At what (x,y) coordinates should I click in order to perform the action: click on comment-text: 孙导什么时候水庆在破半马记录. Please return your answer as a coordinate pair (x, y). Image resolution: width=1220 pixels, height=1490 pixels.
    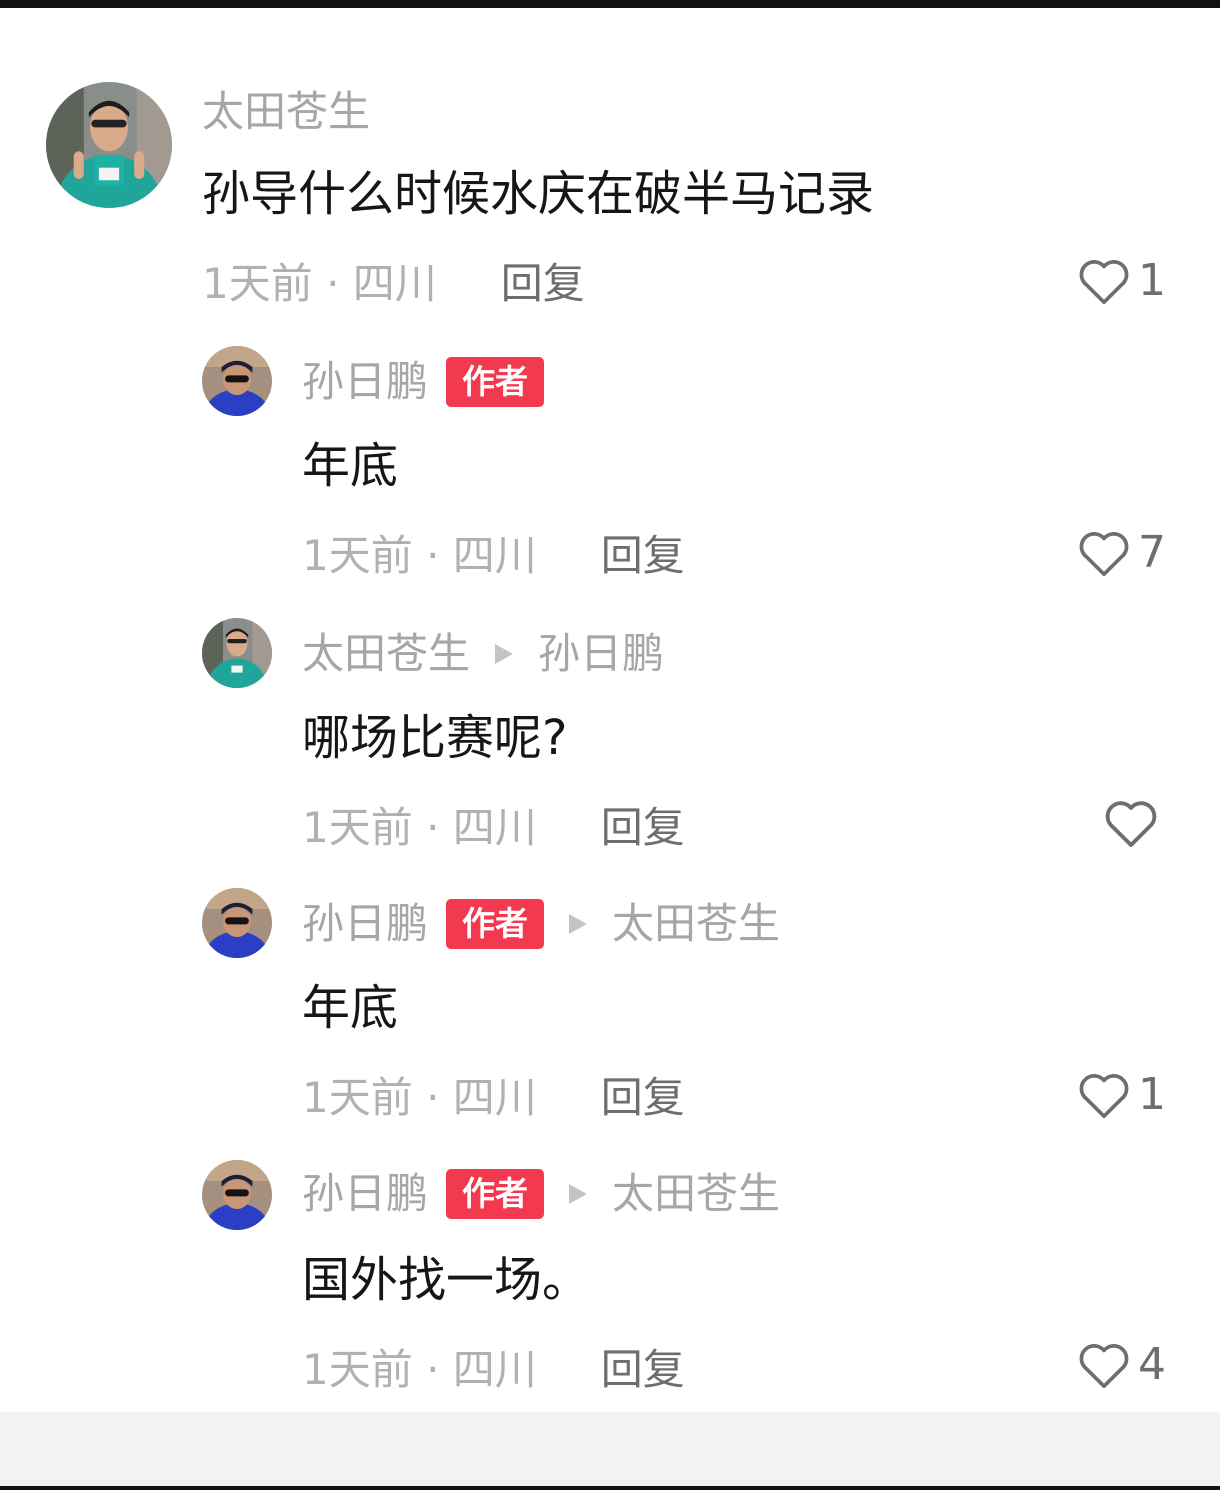
    Looking at the image, I should click on (538, 194).